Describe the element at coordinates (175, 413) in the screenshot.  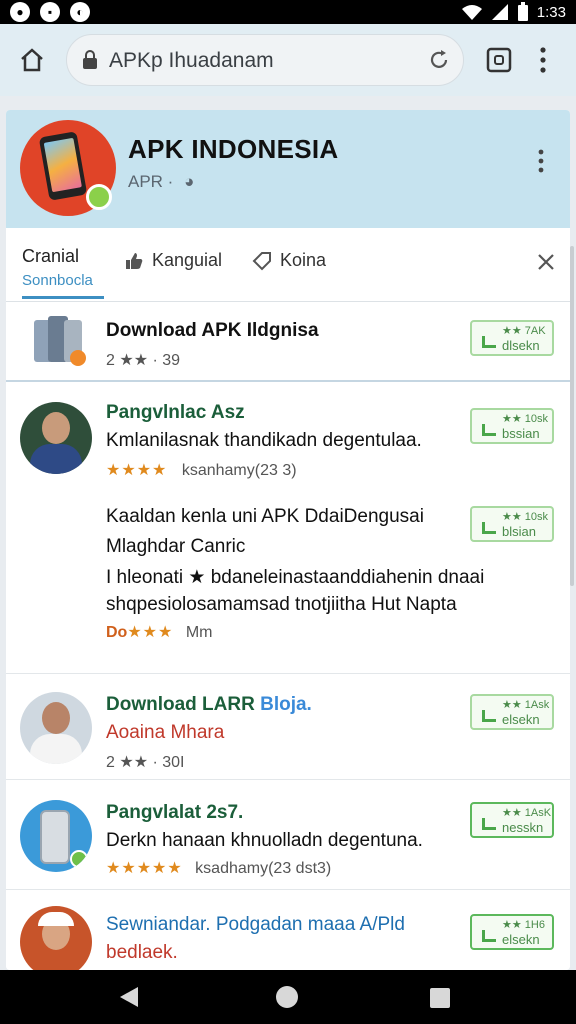
I see `item-title: Pangvlnlac Asz` at that location.